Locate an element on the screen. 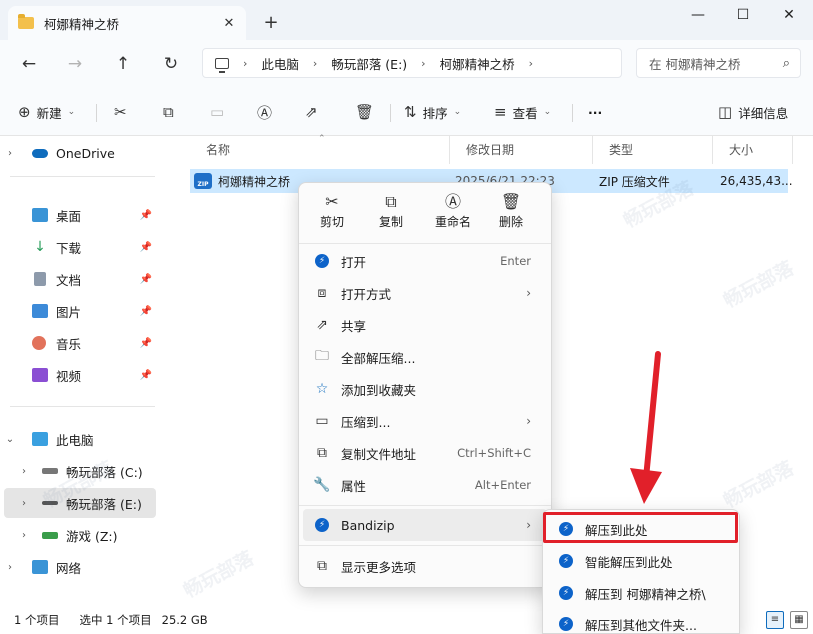 Image resolution: width=813 pixels, height=634 pixels. sidebar-item-music: 音乐 📌 is located at coordinates (80, 343).